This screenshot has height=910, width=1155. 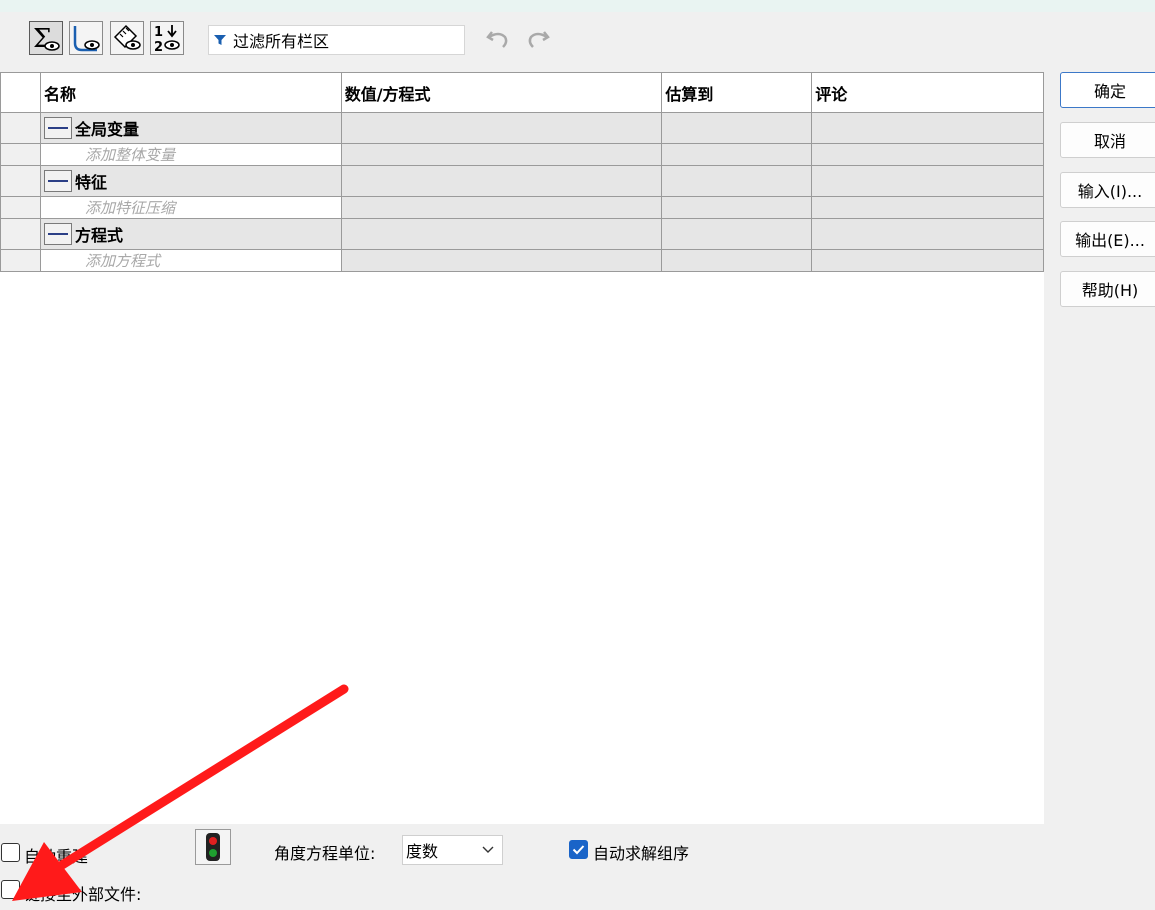 I want to click on group-row-features: 特征, so click(x=522, y=181).